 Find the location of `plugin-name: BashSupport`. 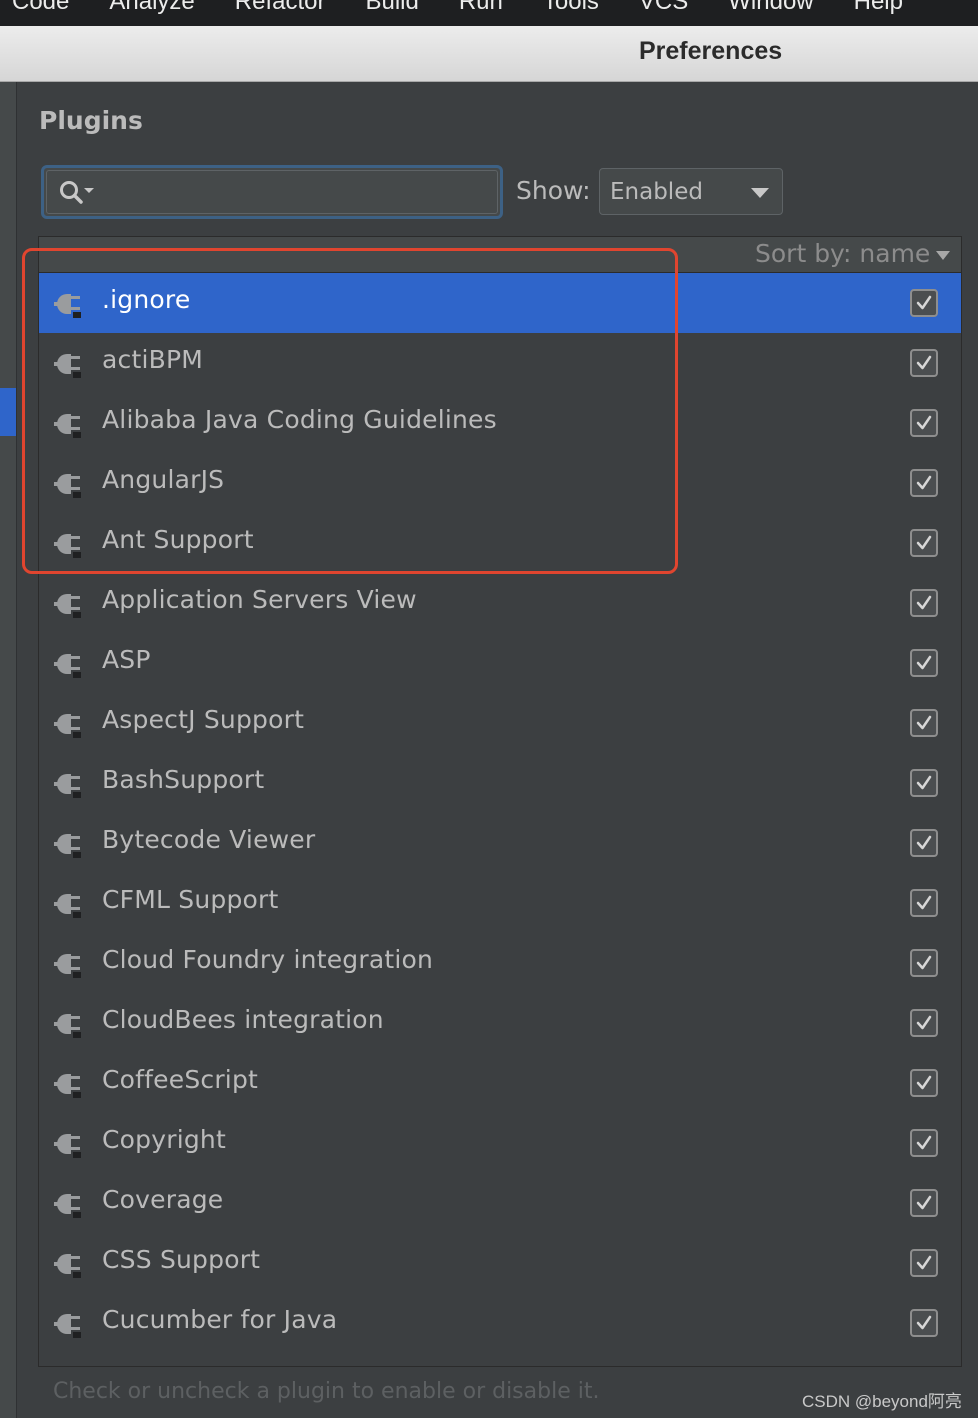

plugin-name: BashSupport is located at coordinates (183, 779).